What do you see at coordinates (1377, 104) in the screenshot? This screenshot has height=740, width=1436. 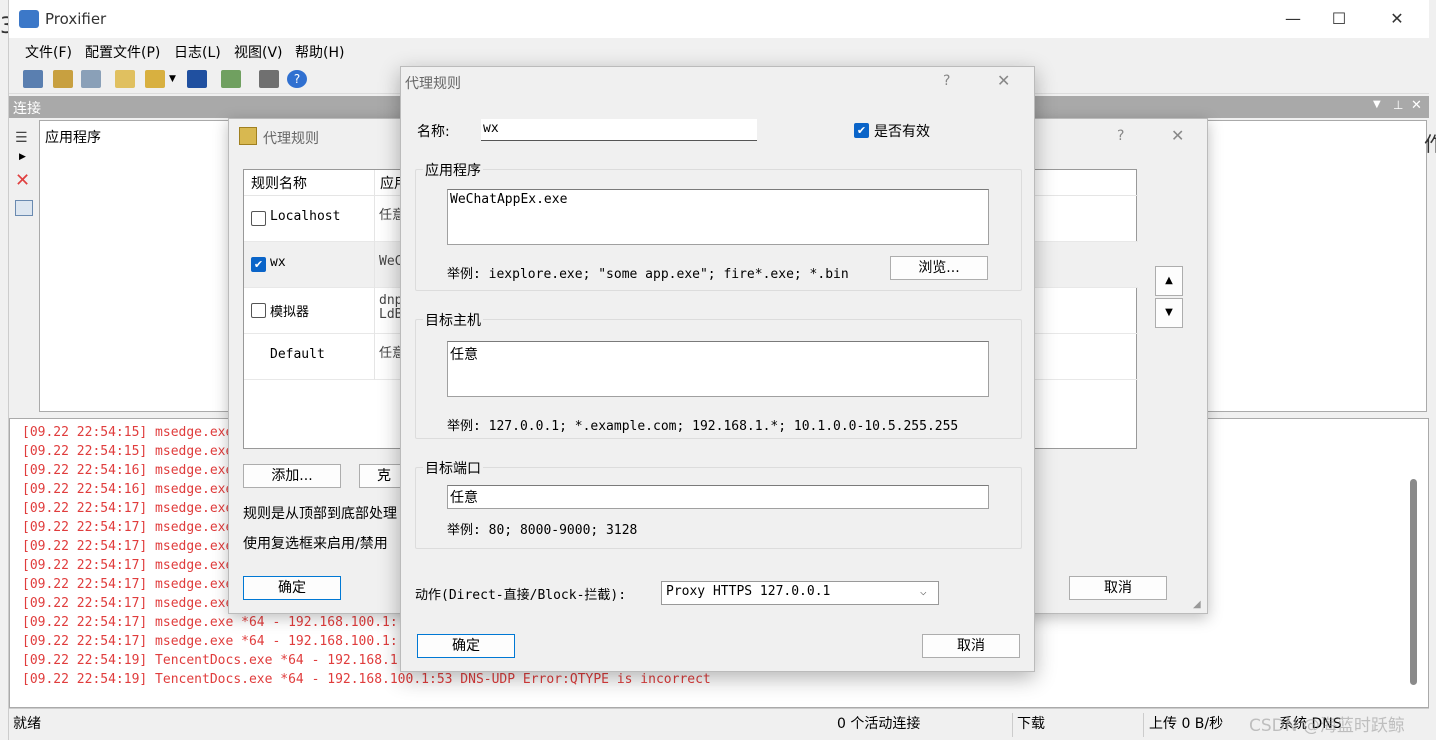 I see `pane-menu-icon: ▼` at bounding box center [1377, 104].